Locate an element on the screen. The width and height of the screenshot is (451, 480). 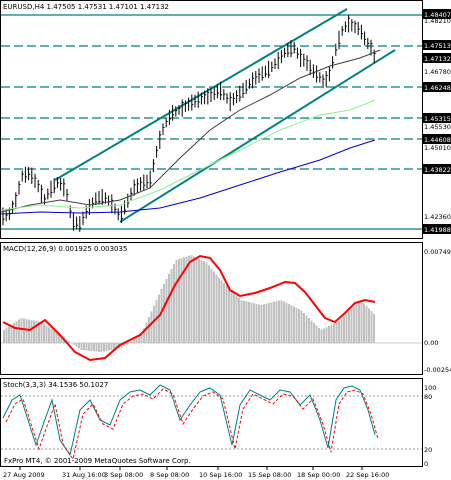
price-label: 1.43822 is located at coordinates (437, 170).